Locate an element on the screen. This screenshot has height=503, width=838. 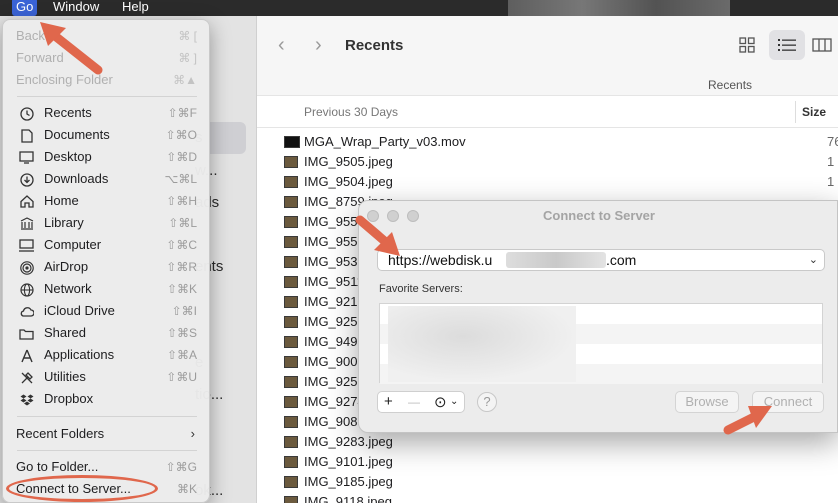
menu-item-shortcut: ⇧⌘K is located at coordinates (181, 289).